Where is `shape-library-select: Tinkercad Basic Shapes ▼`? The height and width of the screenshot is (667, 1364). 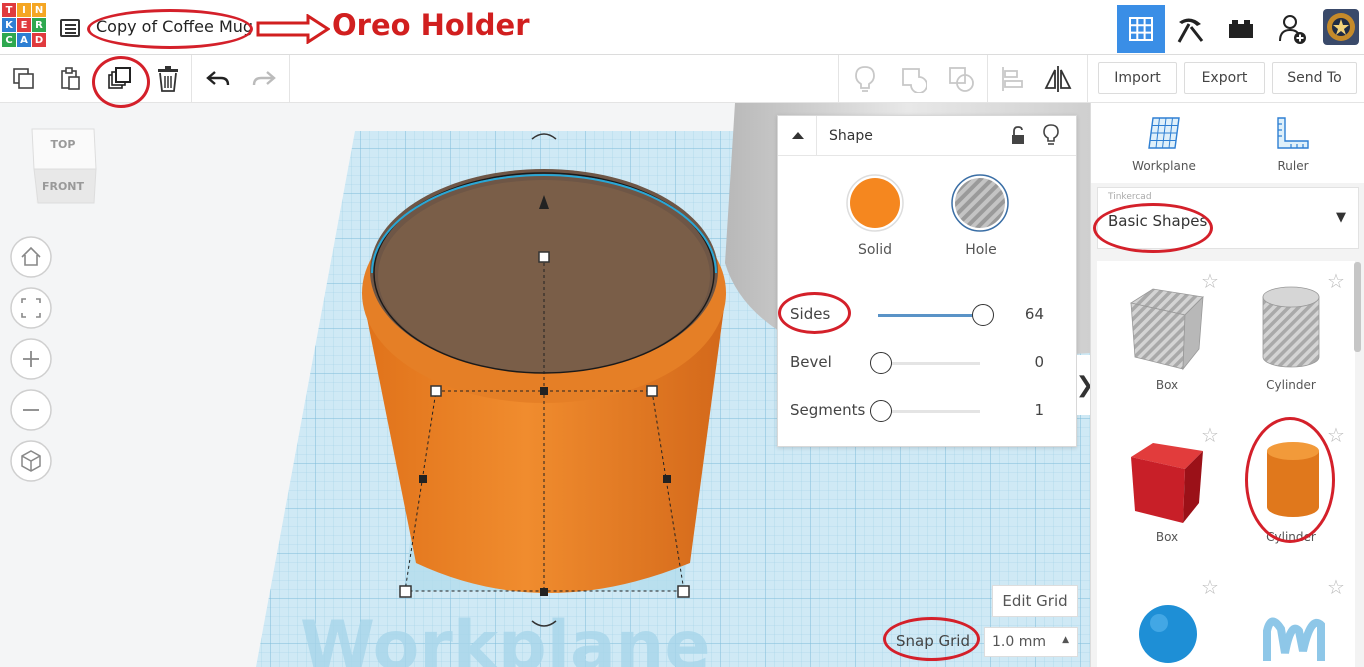 shape-library-select: Tinkercad Basic Shapes ▼ is located at coordinates (1228, 218).